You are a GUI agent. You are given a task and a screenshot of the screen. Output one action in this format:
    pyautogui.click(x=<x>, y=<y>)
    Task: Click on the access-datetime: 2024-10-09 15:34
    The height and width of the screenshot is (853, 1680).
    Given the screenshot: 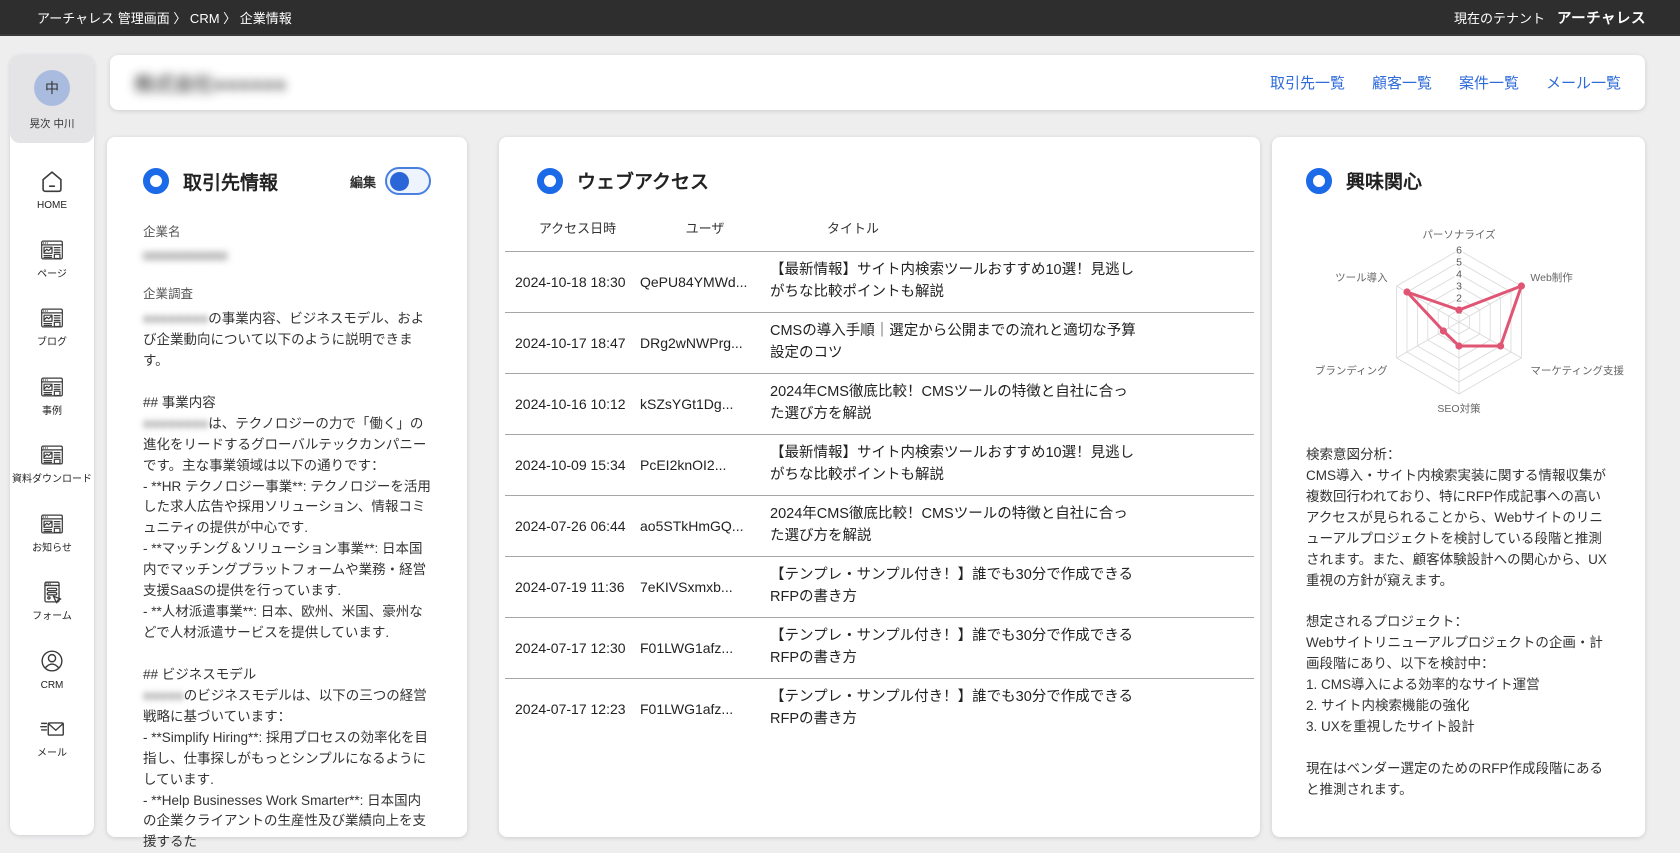 What is the action you would take?
    pyautogui.click(x=570, y=465)
    